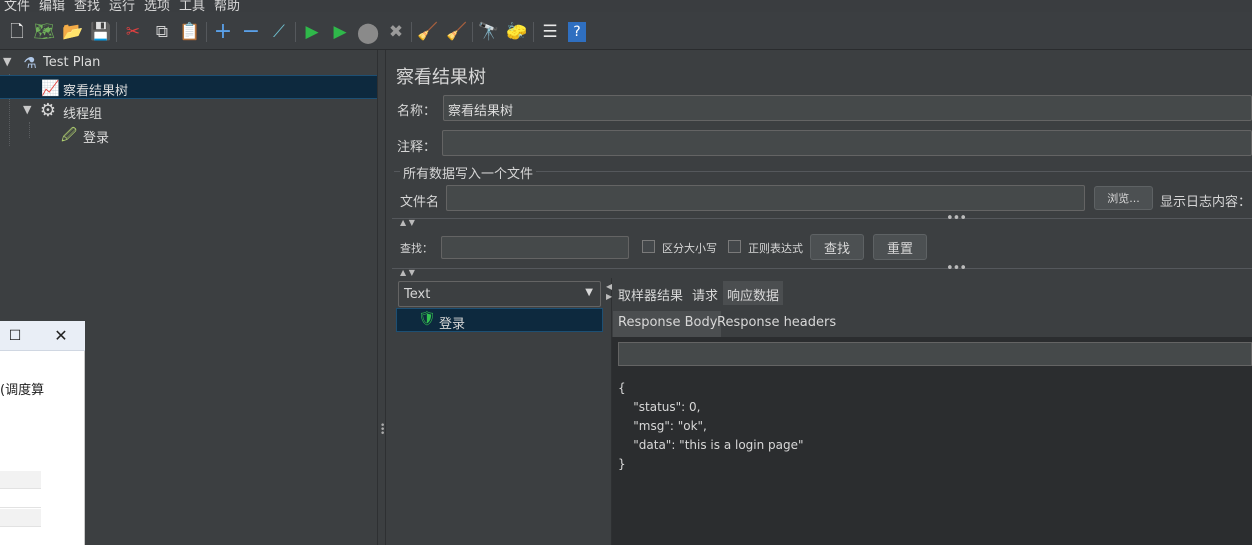 The width and height of the screenshot is (1252, 545). What do you see at coordinates (626, 6) in the screenshot?
I see `menu-bar: 文件 编辑 查找 运行 选项 工具 帮助` at bounding box center [626, 6].